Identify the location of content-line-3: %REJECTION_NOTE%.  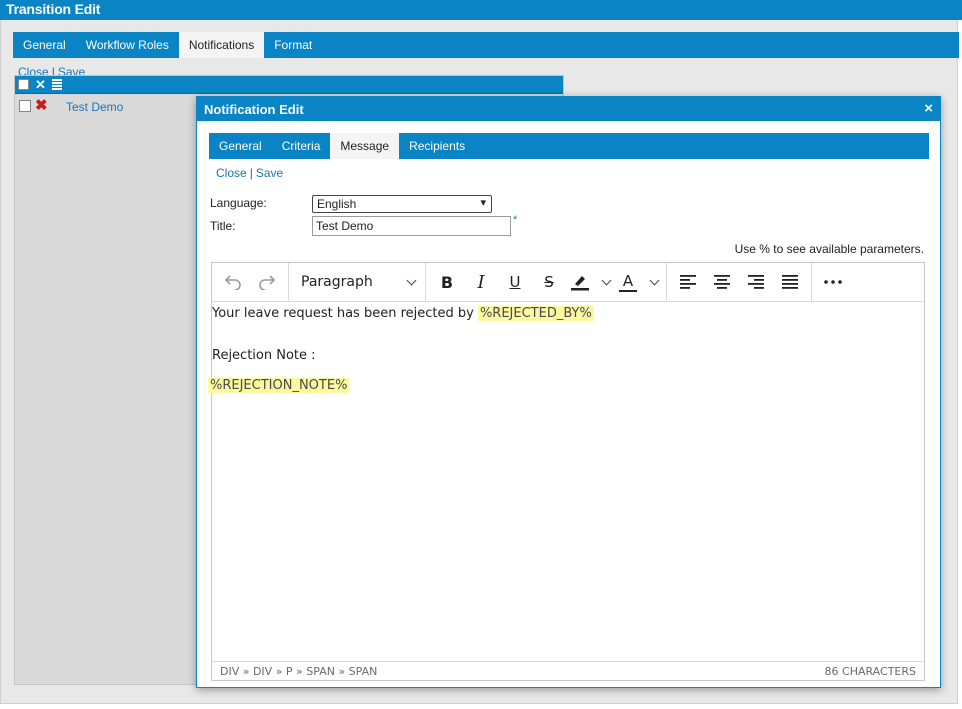
(279, 385).